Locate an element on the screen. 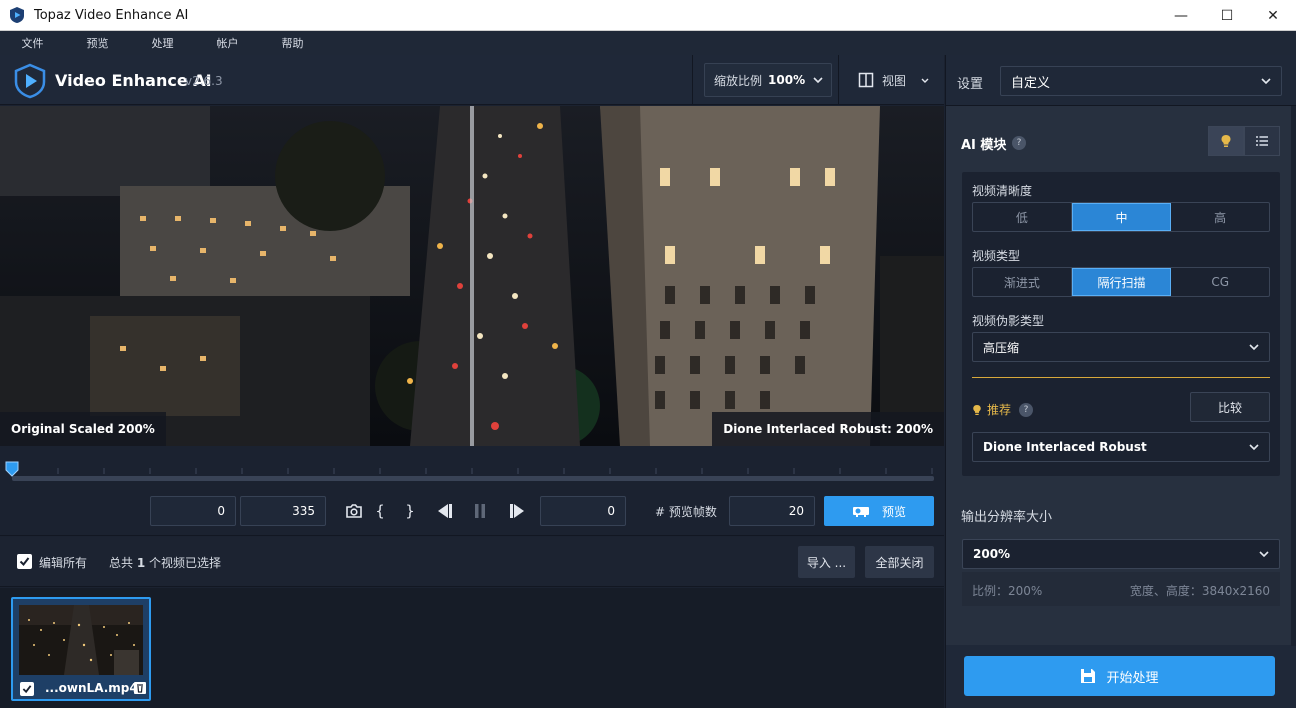 Image resolution: width=1296 pixels, height=708 pixels. output-resolution-dropdown: 200% is located at coordinates (1121, 554).